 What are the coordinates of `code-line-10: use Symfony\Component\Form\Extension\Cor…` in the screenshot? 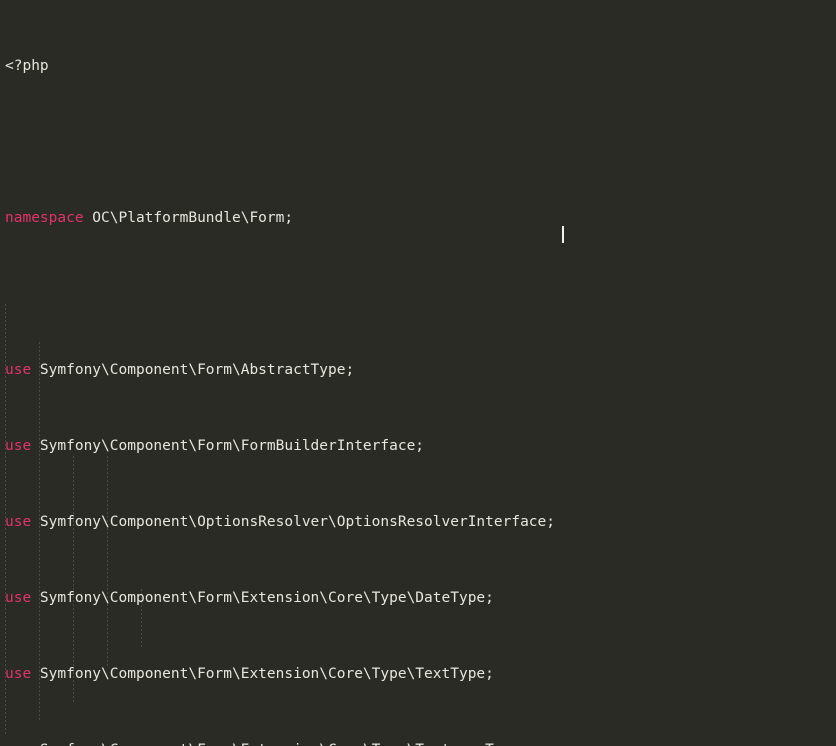 It's located at (358, 743).